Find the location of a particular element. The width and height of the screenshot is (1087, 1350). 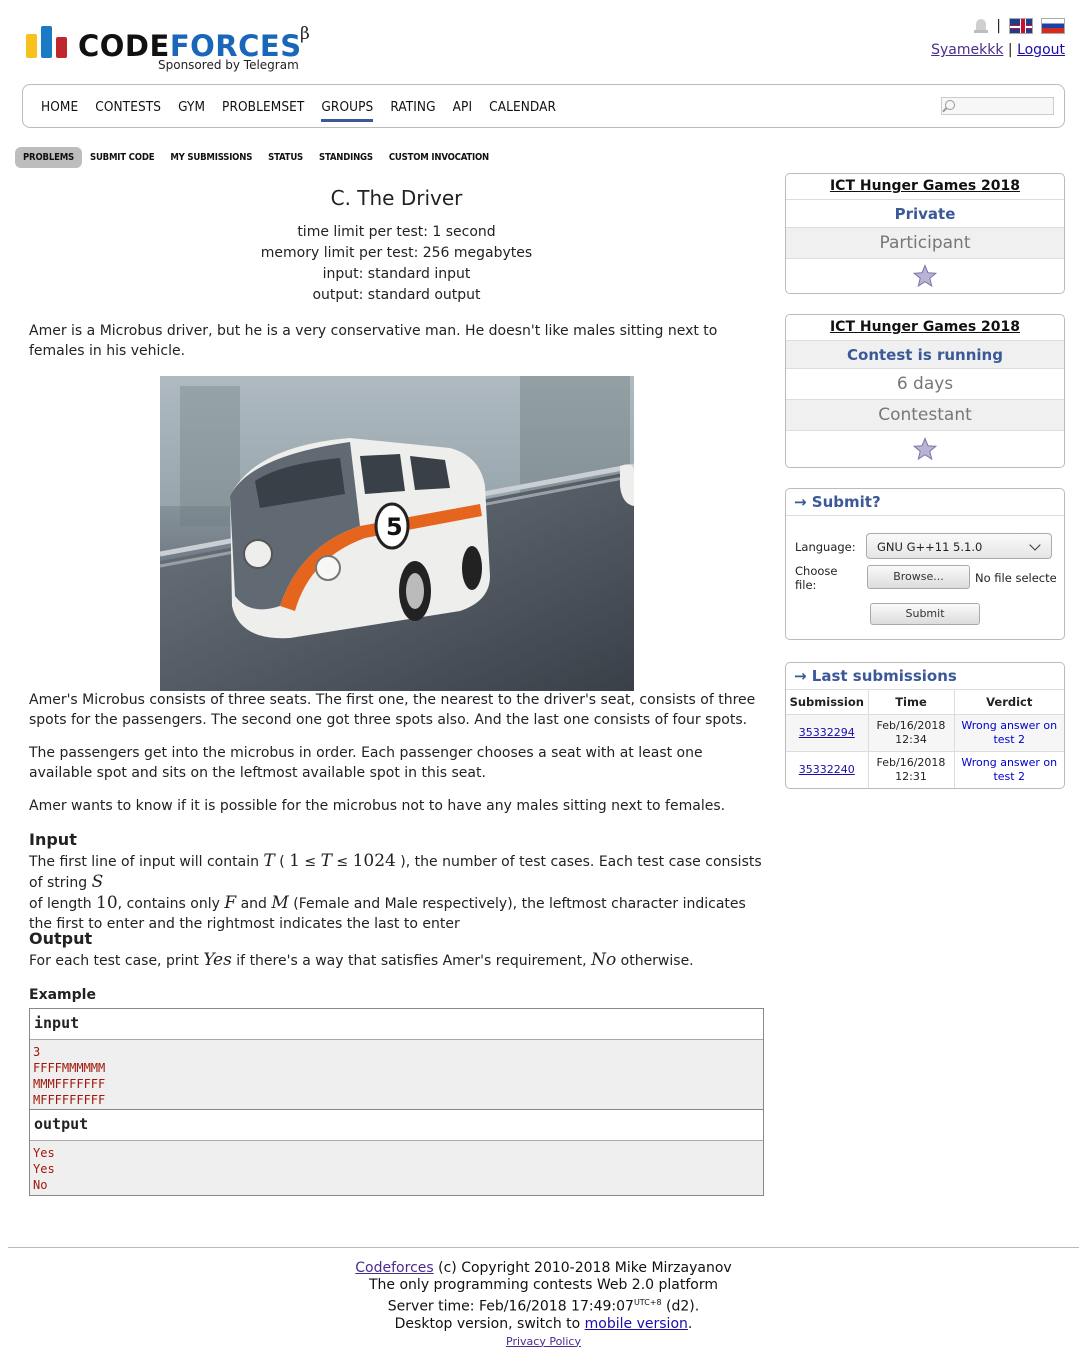

language-label: Language: is located at coordinates (825, 547).